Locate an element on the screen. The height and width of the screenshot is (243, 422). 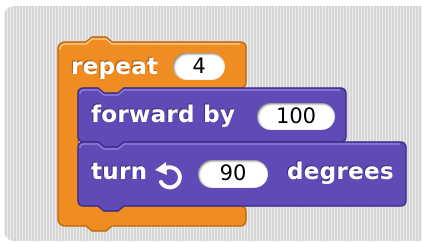
repeat-label: repeat is located at coordinates (115, 67).